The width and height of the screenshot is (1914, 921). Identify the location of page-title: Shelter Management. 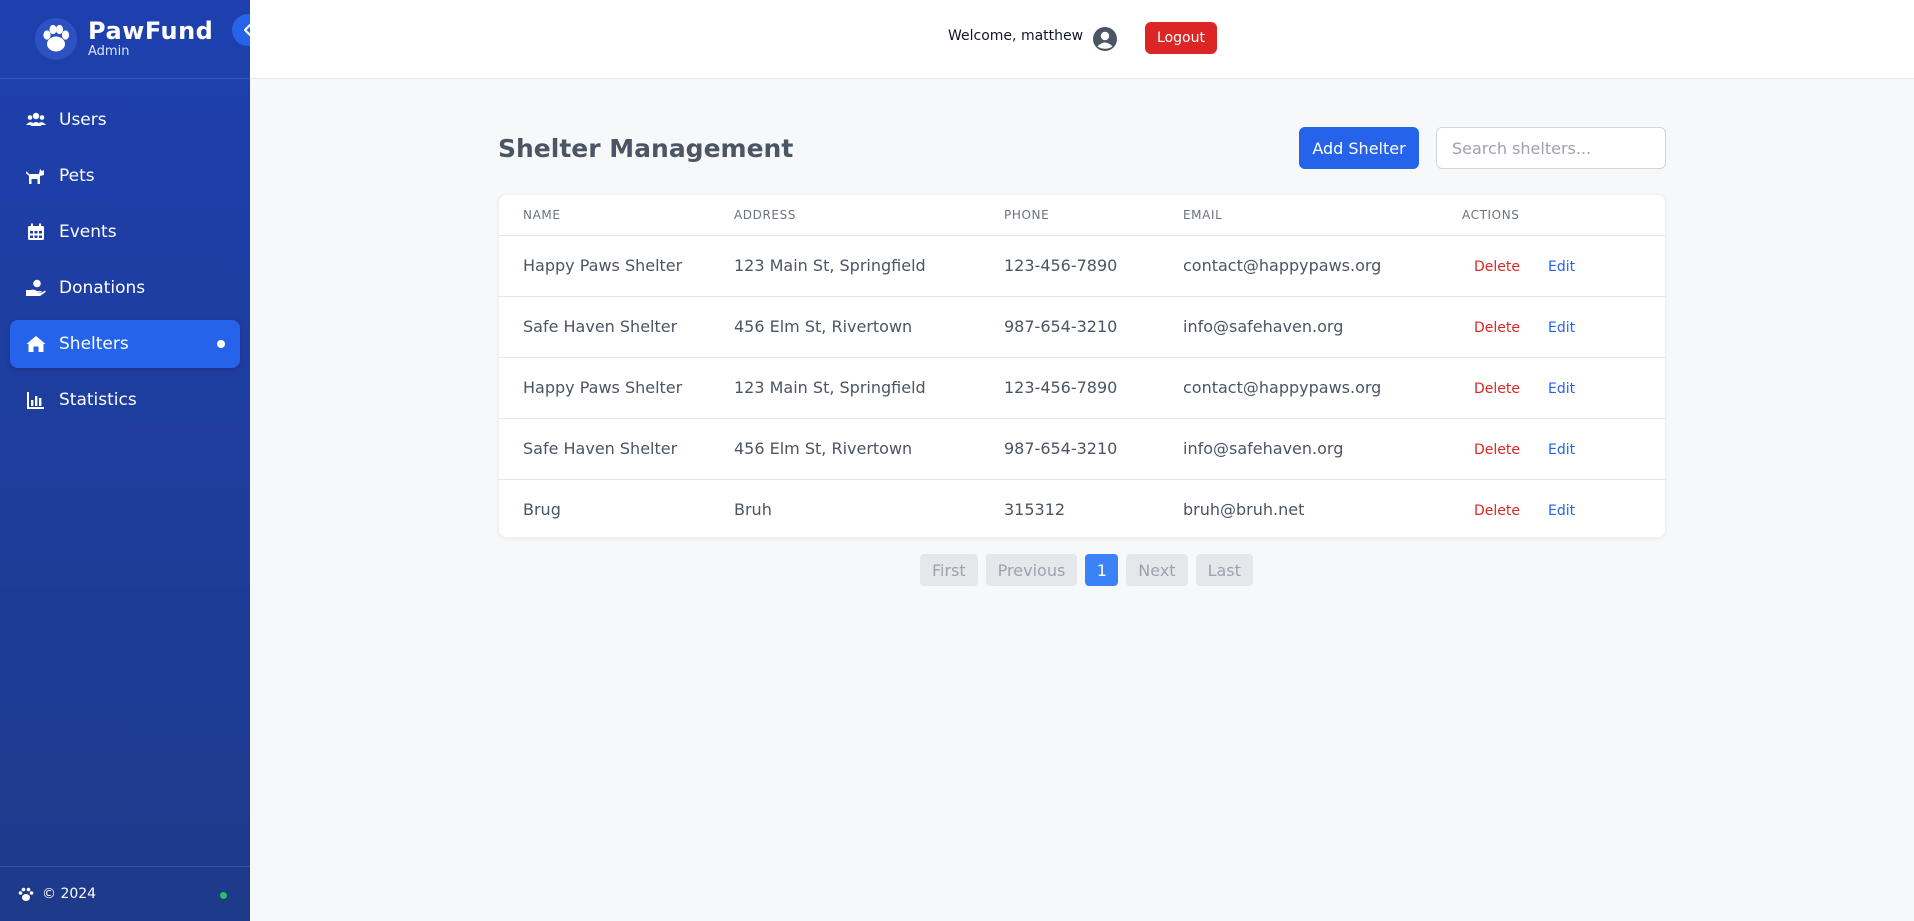
(646, 148).